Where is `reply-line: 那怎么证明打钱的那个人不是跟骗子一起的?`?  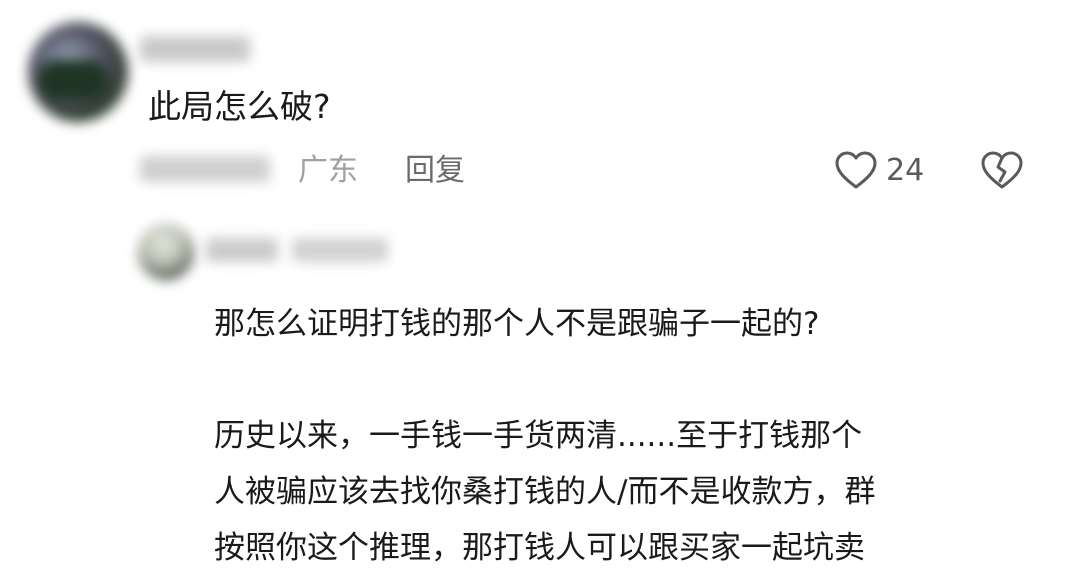
reply-line: 那怎么证明打钱的那个人不是跟骗子一起的? is located at coordinates (517, 324).